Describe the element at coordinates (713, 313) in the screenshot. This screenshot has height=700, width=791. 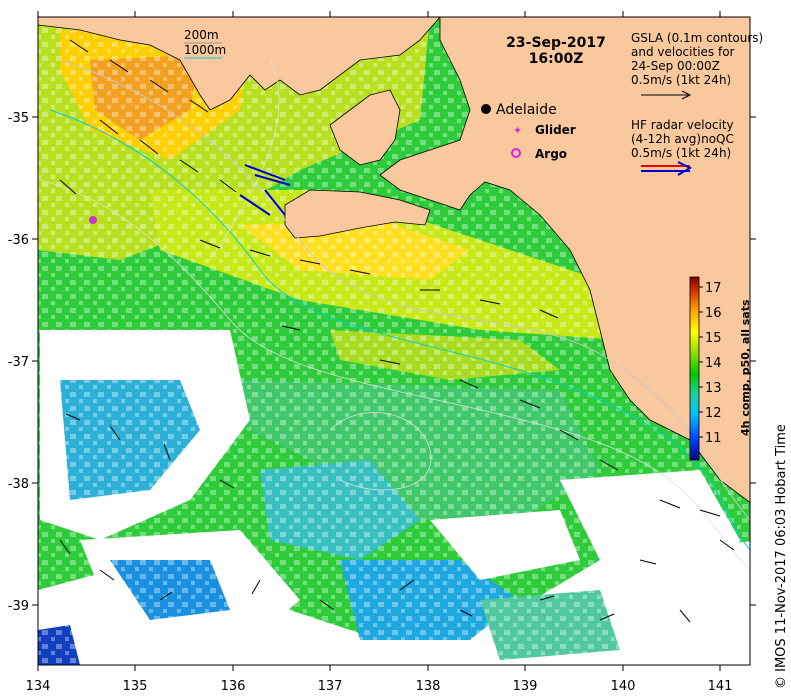
I see `colorbar-tick-16: 16` at that location.